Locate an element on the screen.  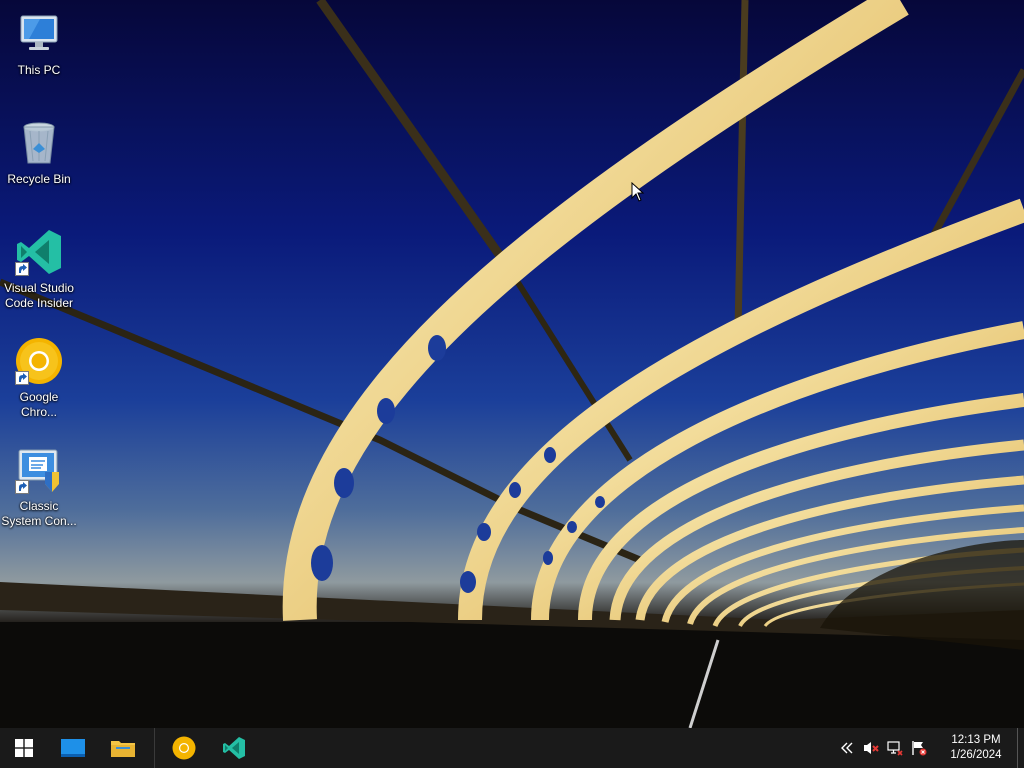
taskbar: 12:13 PM 1/26/2024 is located at coordinates (512, 748).